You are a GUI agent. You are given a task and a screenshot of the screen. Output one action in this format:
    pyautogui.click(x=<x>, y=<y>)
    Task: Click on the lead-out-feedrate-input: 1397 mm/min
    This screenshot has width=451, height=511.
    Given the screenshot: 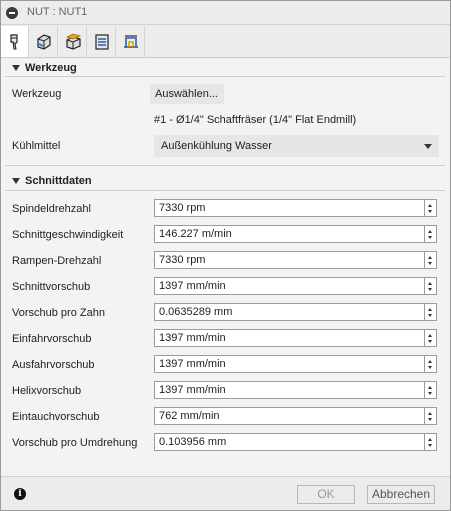 What is the action you would take?
    pyautogui.click(x=289, y=364)
    